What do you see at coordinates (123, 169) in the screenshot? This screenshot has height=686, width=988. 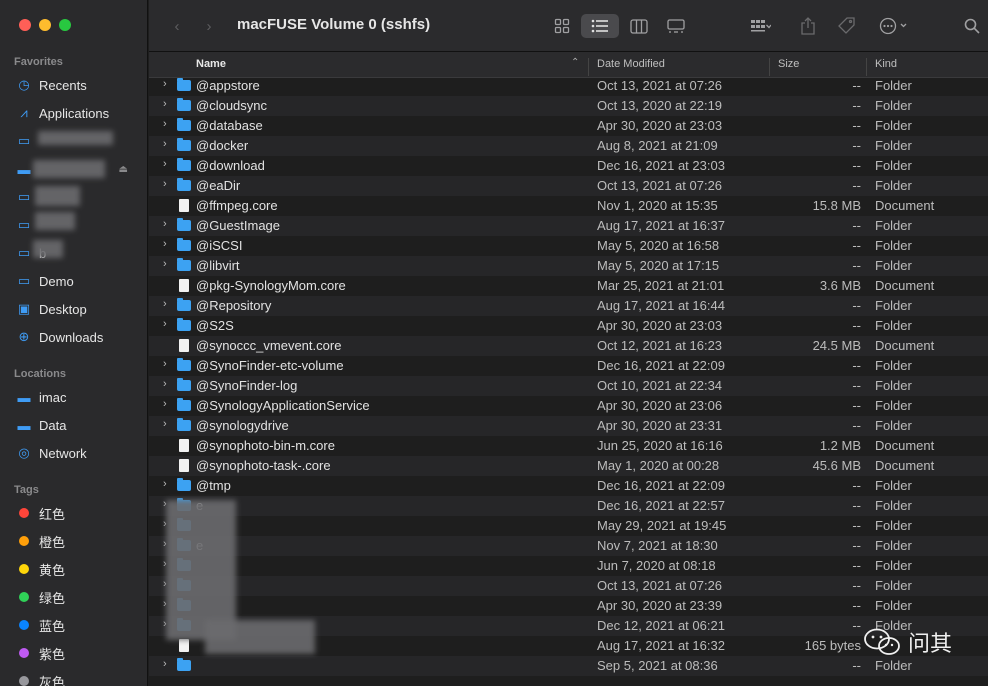 I see `eject-icon: ⏏` at bounding box center [123, 169].